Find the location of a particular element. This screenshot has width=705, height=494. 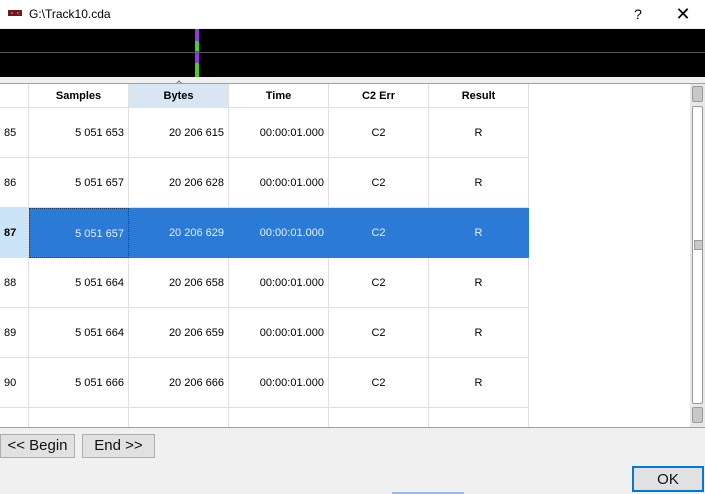

column-header-time: Time is located at coordinates (279, 96).